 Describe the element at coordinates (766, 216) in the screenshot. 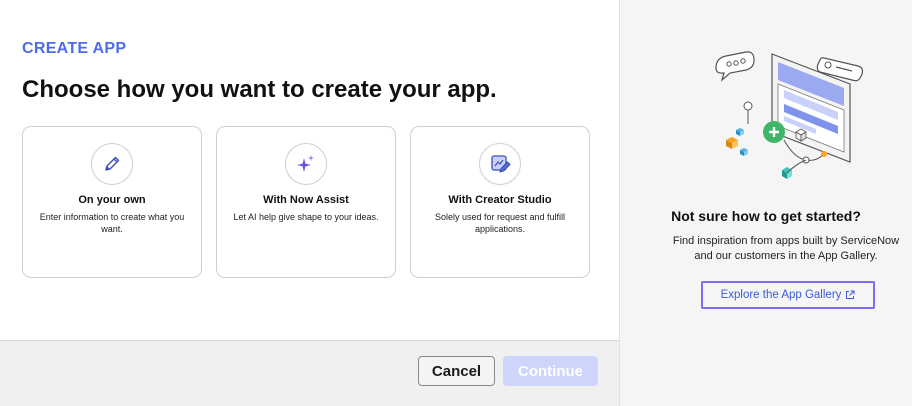

I see `help-title: Not sure how to get started?` at that location.